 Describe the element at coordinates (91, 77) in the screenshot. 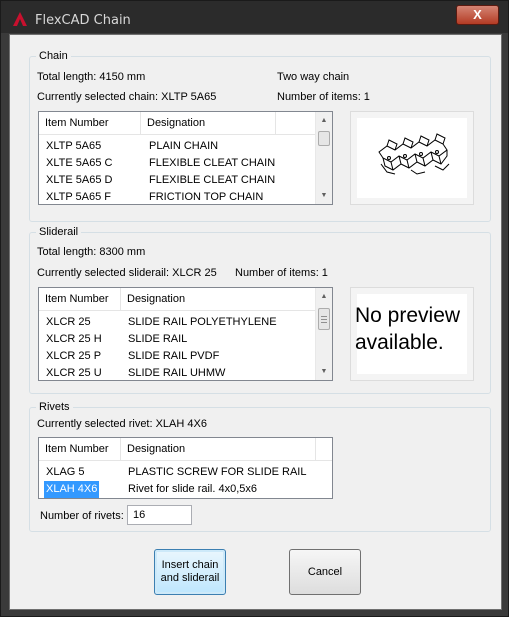

I see `chain-total-length: Total length: 4150 mm` at that location.